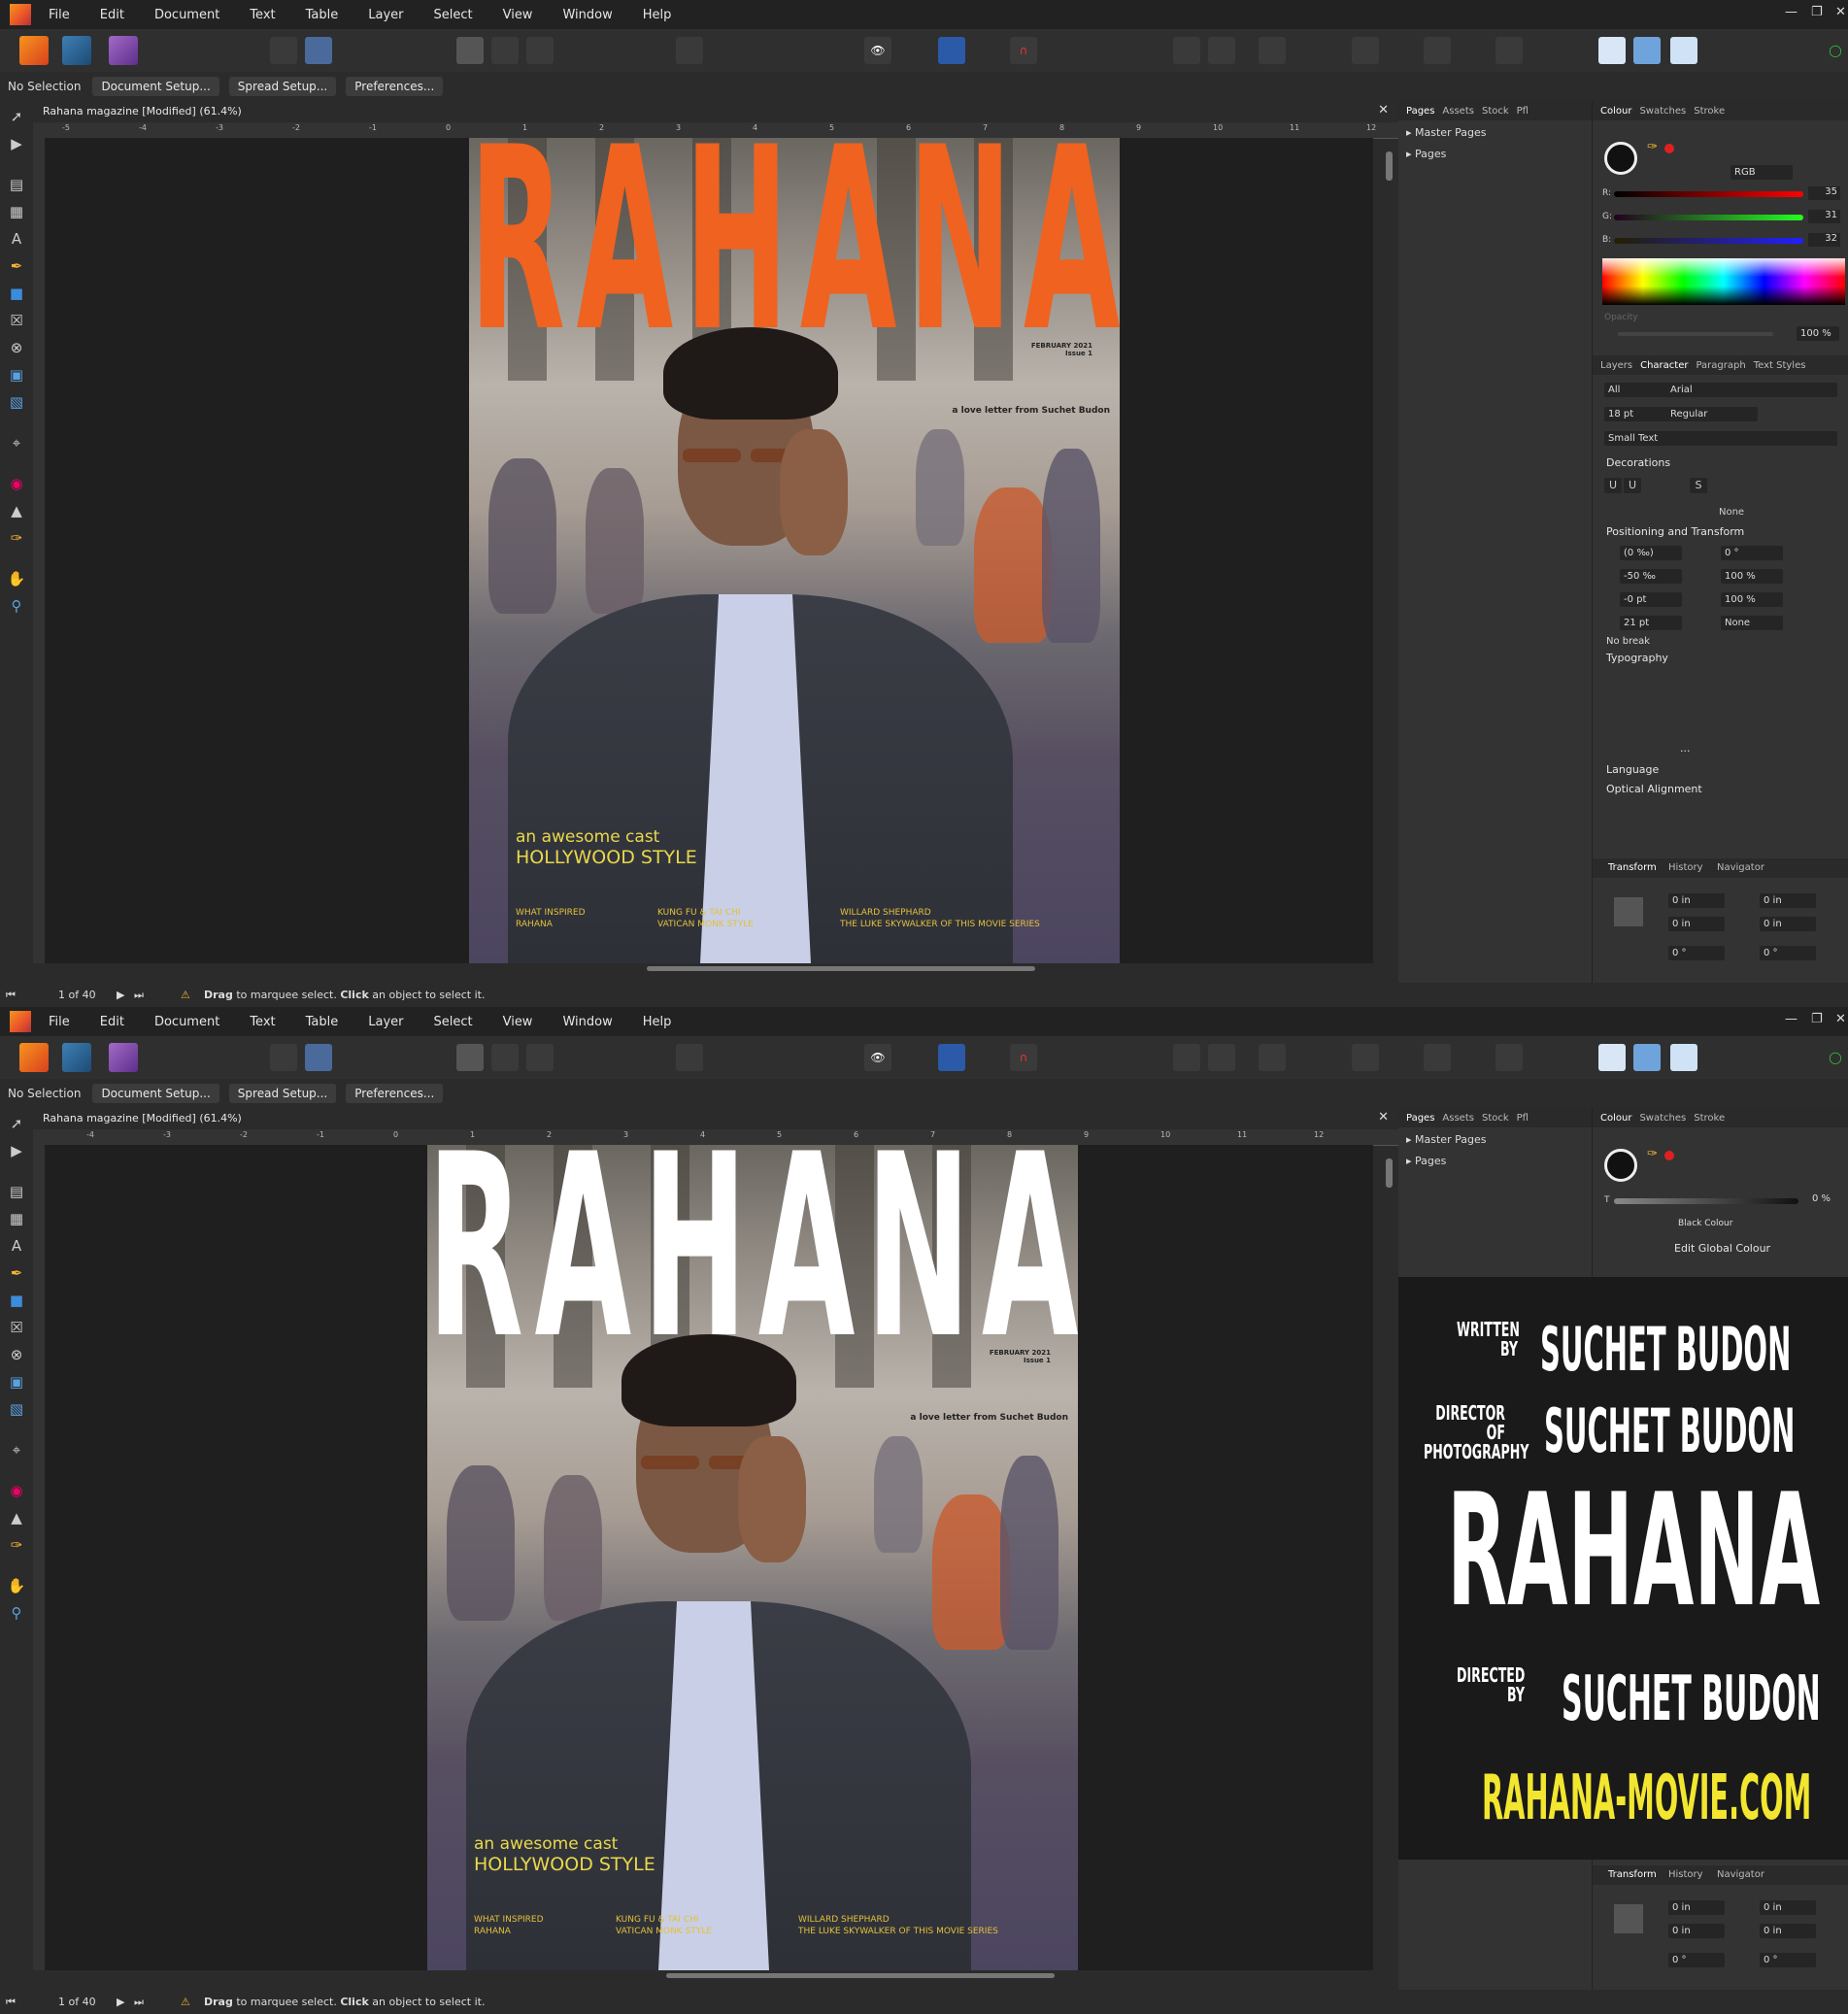  I want to click on picture-frame-icon, so click(505, 50).